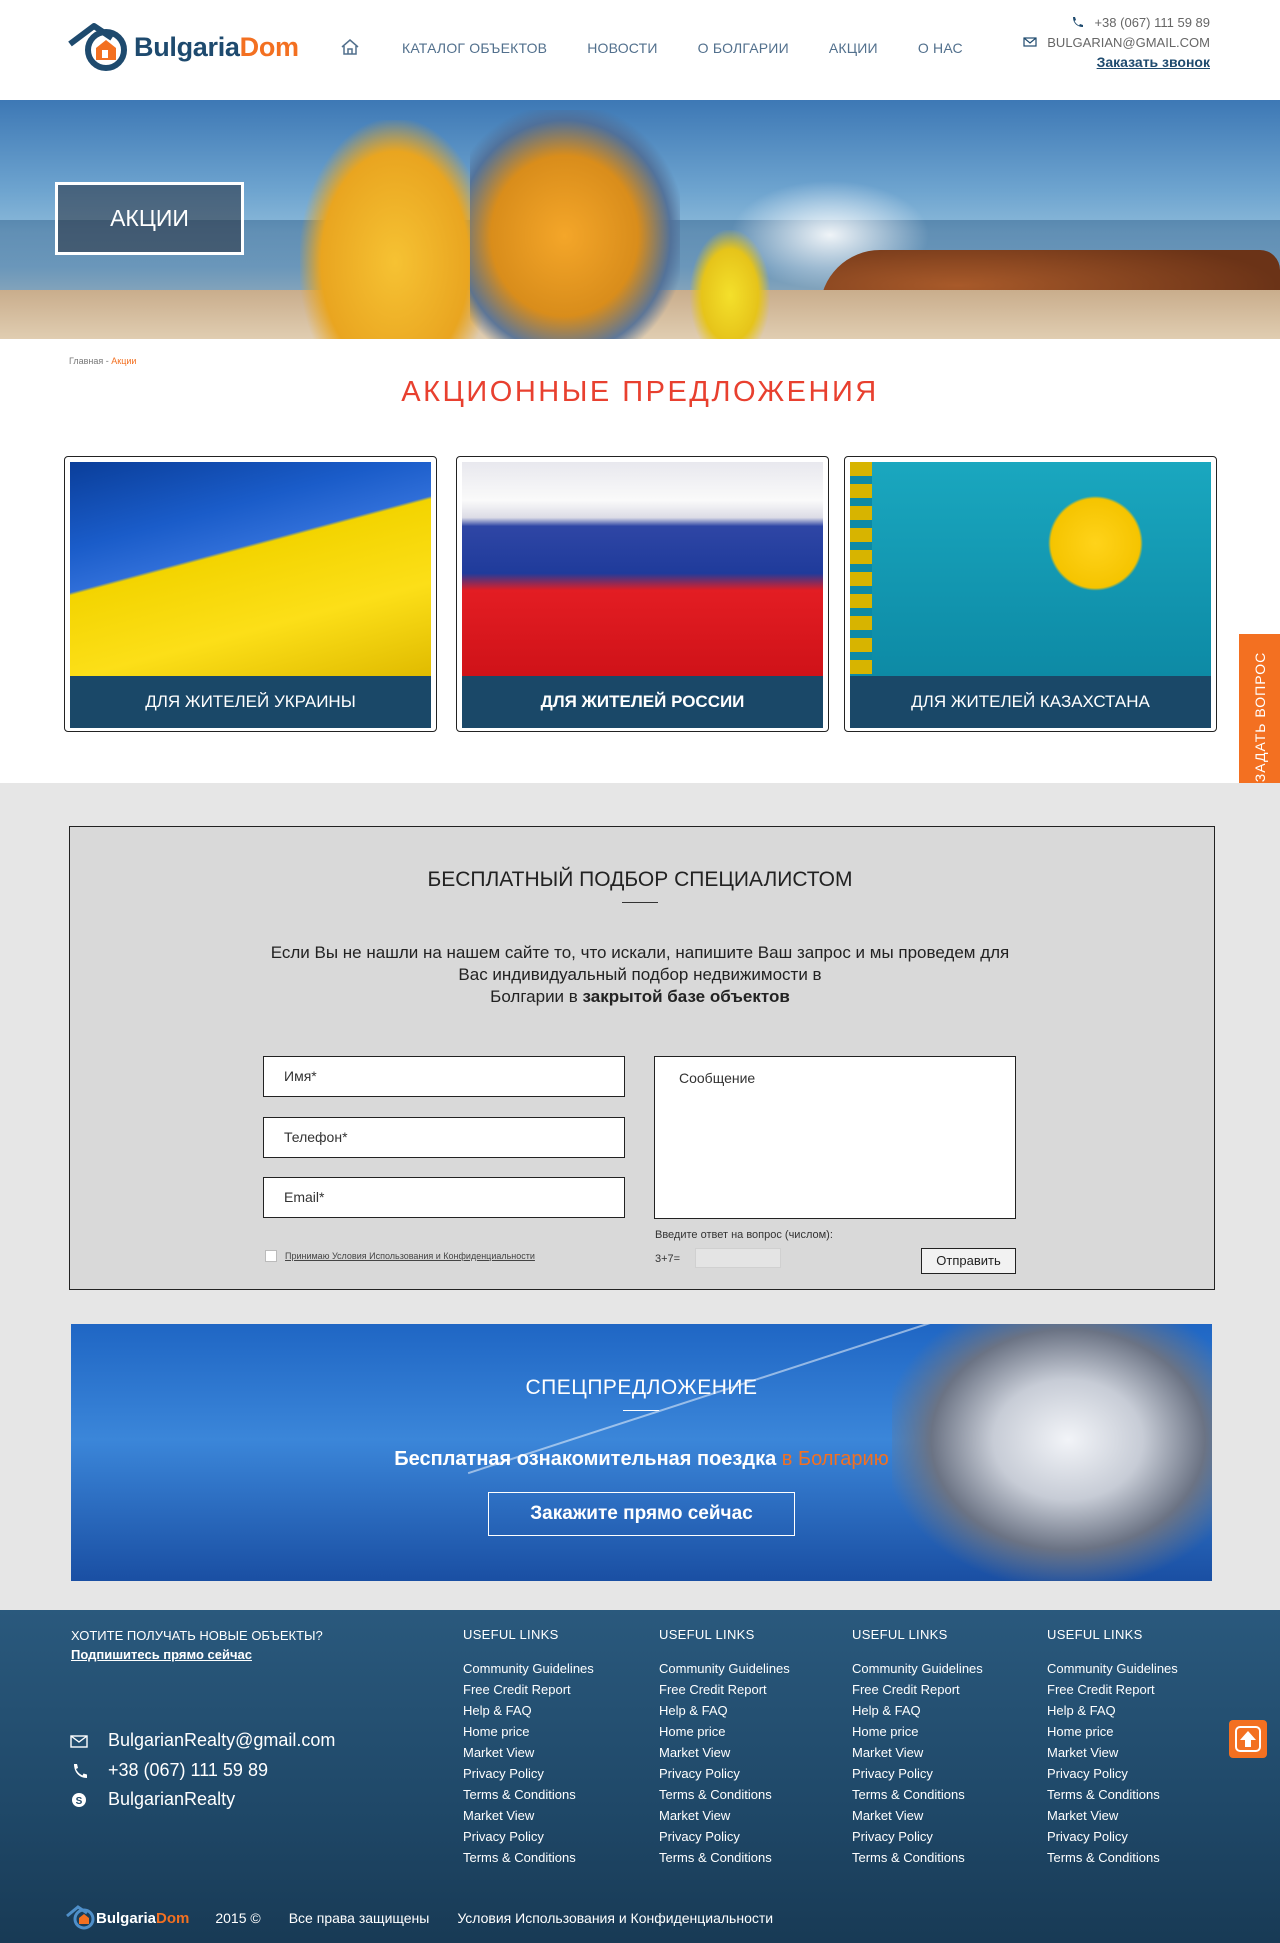 The image size is (1280, 1943). I want to click on header-email: BULGARIAN@GMAIL.COM, so click(1128, 42).